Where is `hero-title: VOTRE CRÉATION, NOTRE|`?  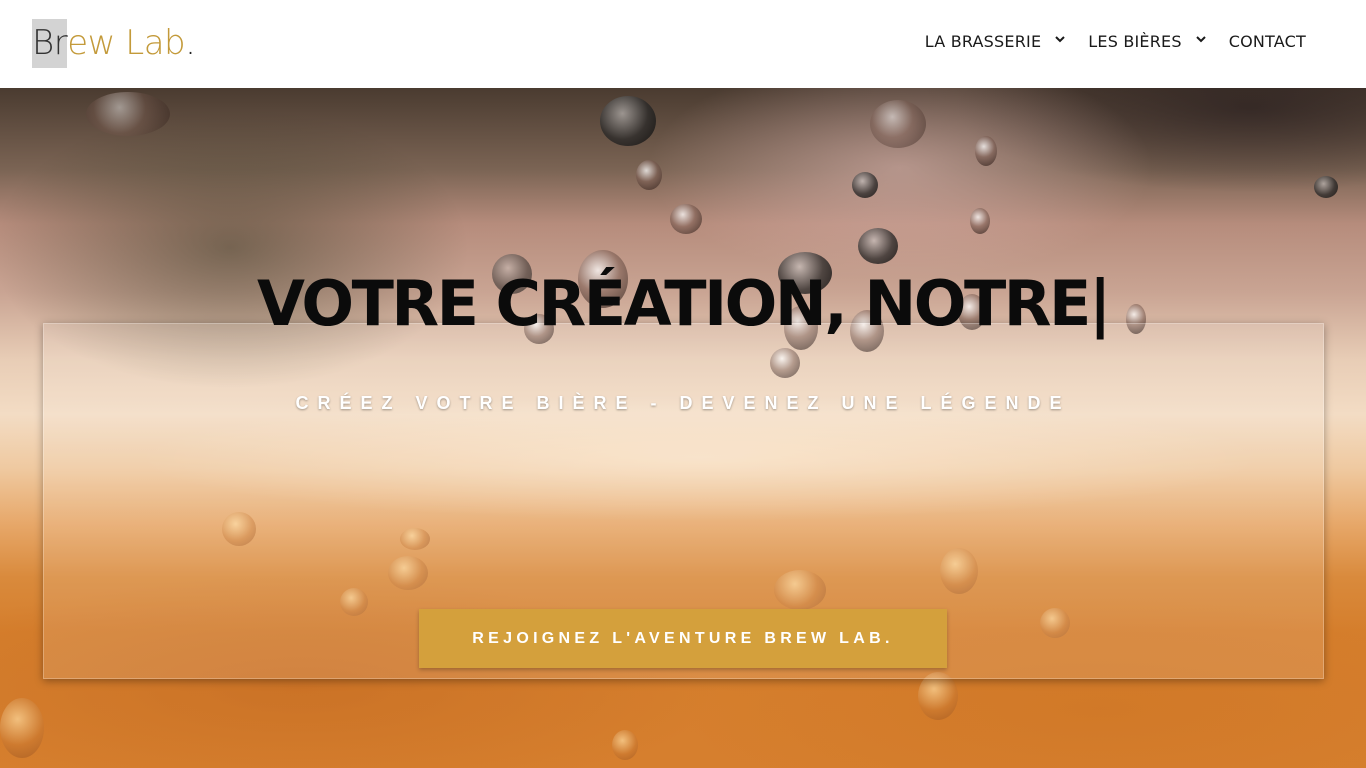 hero-title: VOTRE CRÉATION, NOTRE| is located at coordinates (684, 303).